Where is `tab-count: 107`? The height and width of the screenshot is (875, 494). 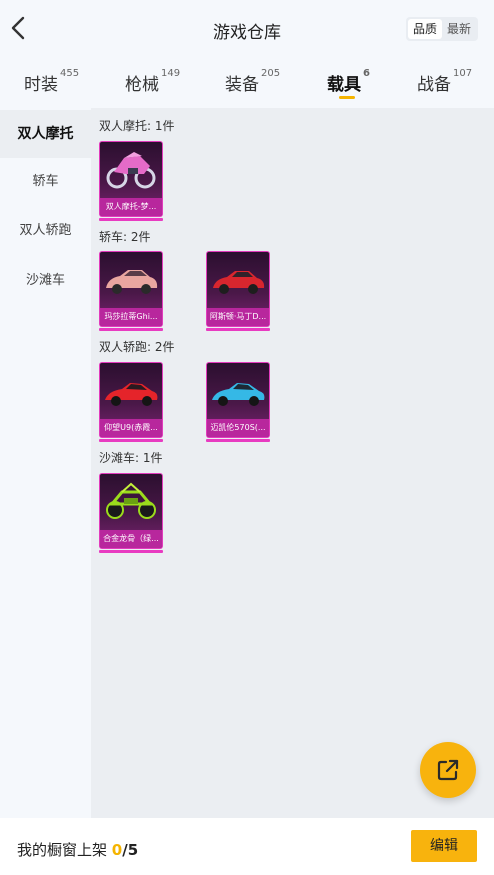 tab-count: 107 is located at coordinates (463, 73).